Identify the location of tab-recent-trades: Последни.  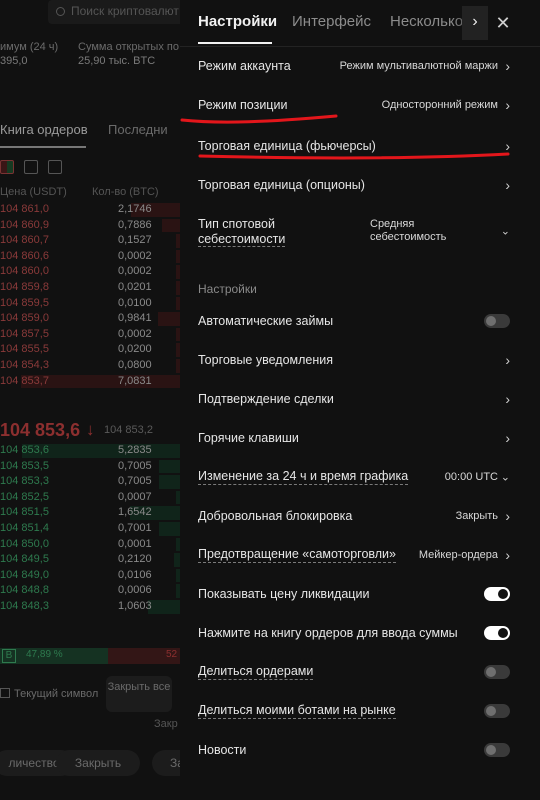
(138, 129).